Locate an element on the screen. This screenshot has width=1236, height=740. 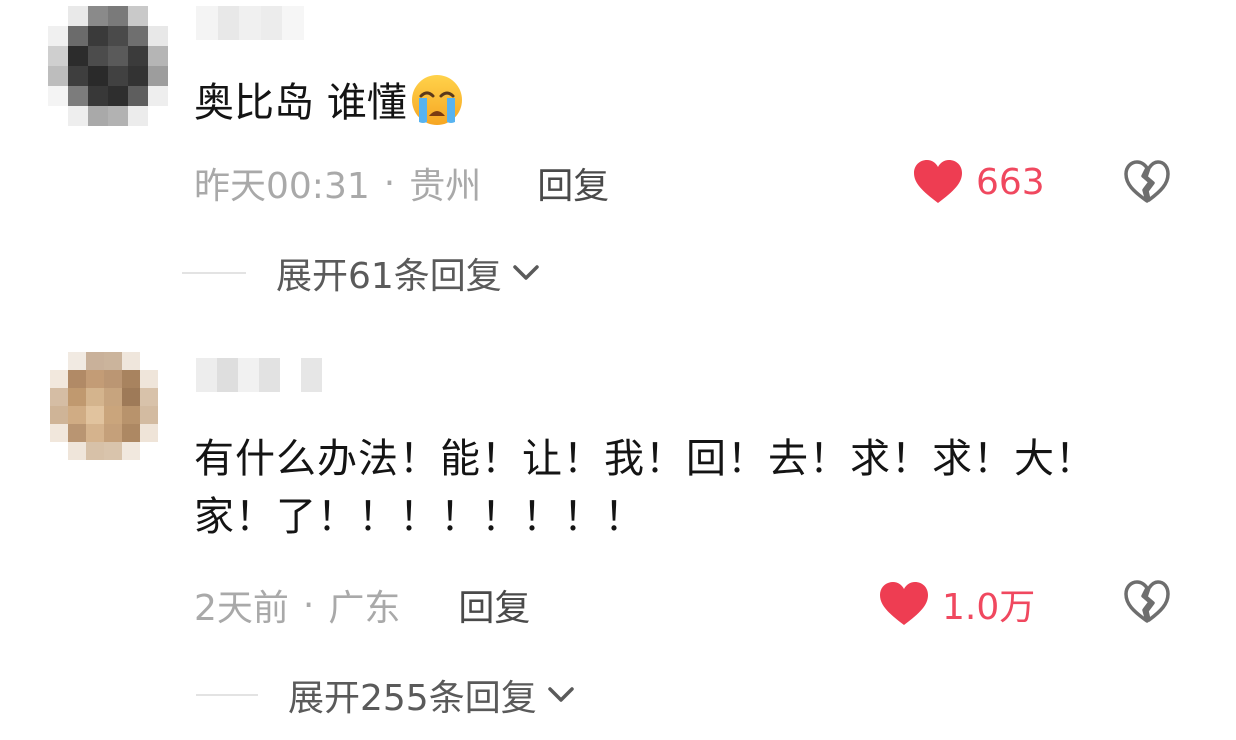
expand-replies-button: 展开61条回复 is located at coordinates (361, 273).